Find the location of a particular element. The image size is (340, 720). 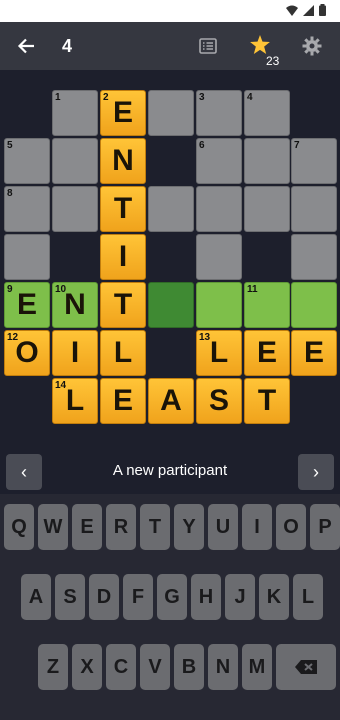

clue-number: 3 is located at coordinates (202, 97).